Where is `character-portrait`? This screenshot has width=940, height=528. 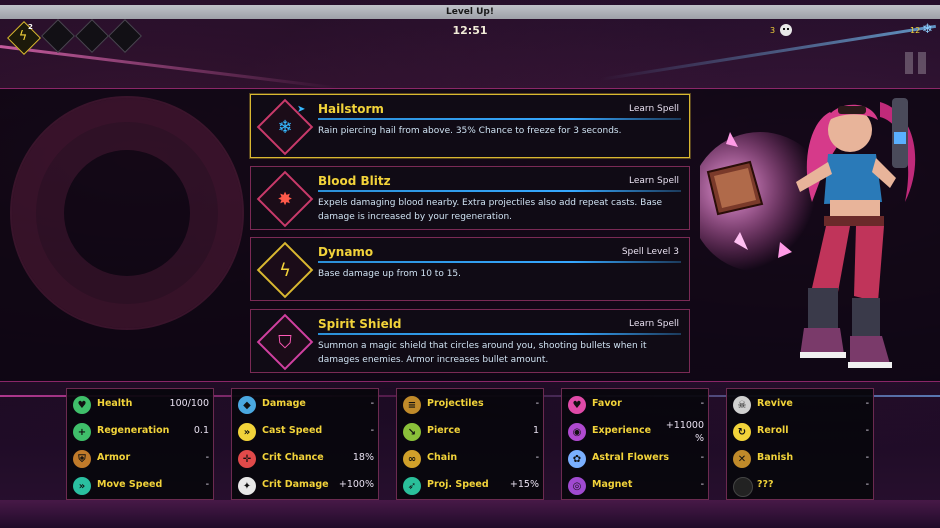
character-portrait is located at coordinates (808, 233).